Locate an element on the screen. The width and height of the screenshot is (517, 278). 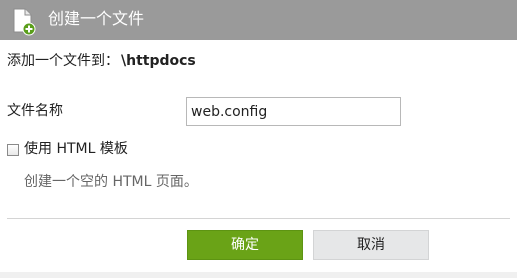
ok-button: 确定 is located at coordinates (245, 245).